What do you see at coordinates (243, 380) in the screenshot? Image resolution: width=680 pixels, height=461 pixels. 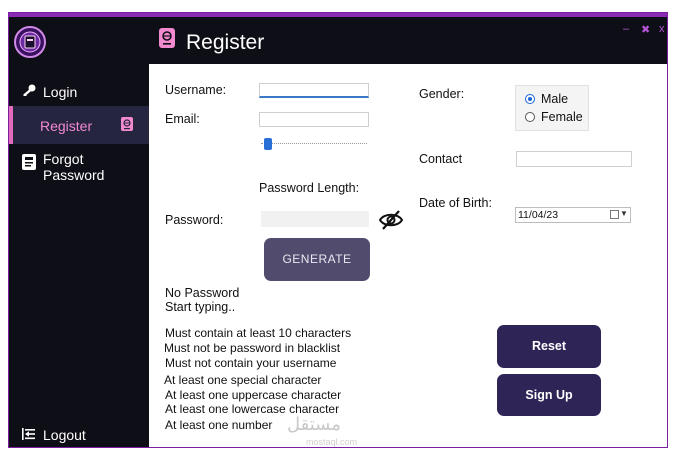 I see `rule-item: At least one special character` at bounding box center [243, 380].